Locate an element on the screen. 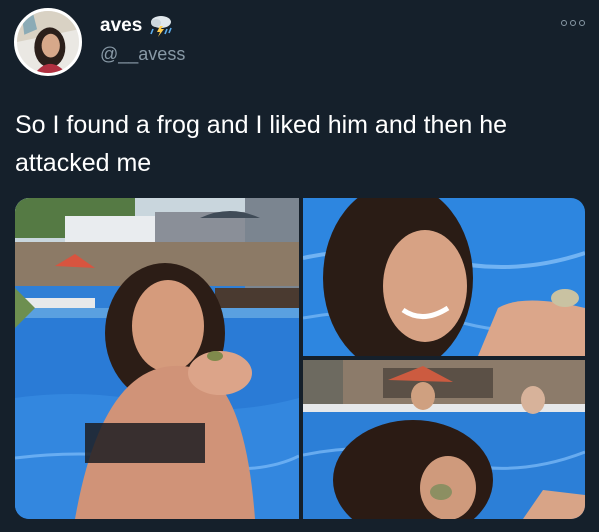  avatar-image is located at coordinates (48, 42).